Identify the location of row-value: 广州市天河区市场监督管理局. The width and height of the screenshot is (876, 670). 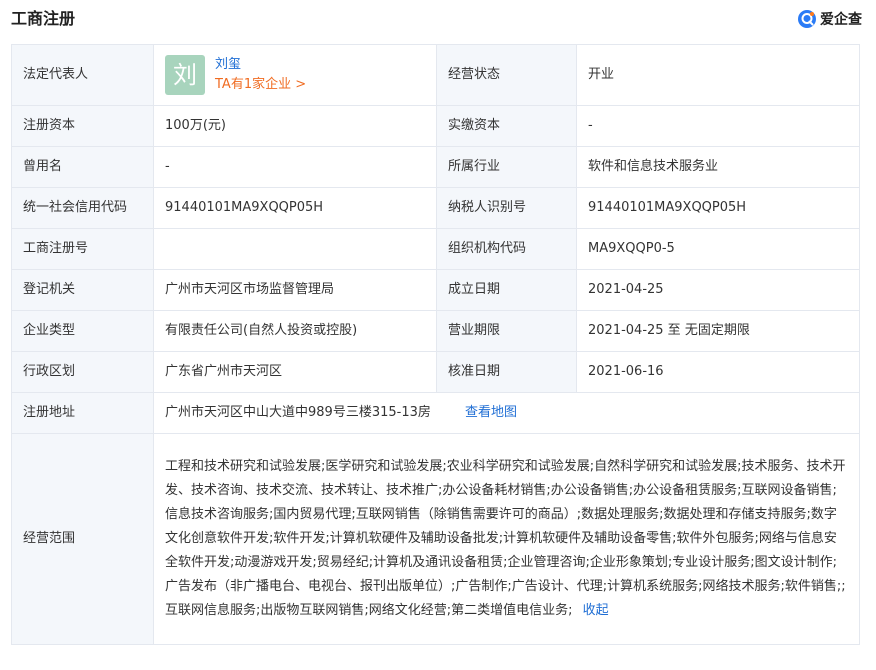
(295, 290).